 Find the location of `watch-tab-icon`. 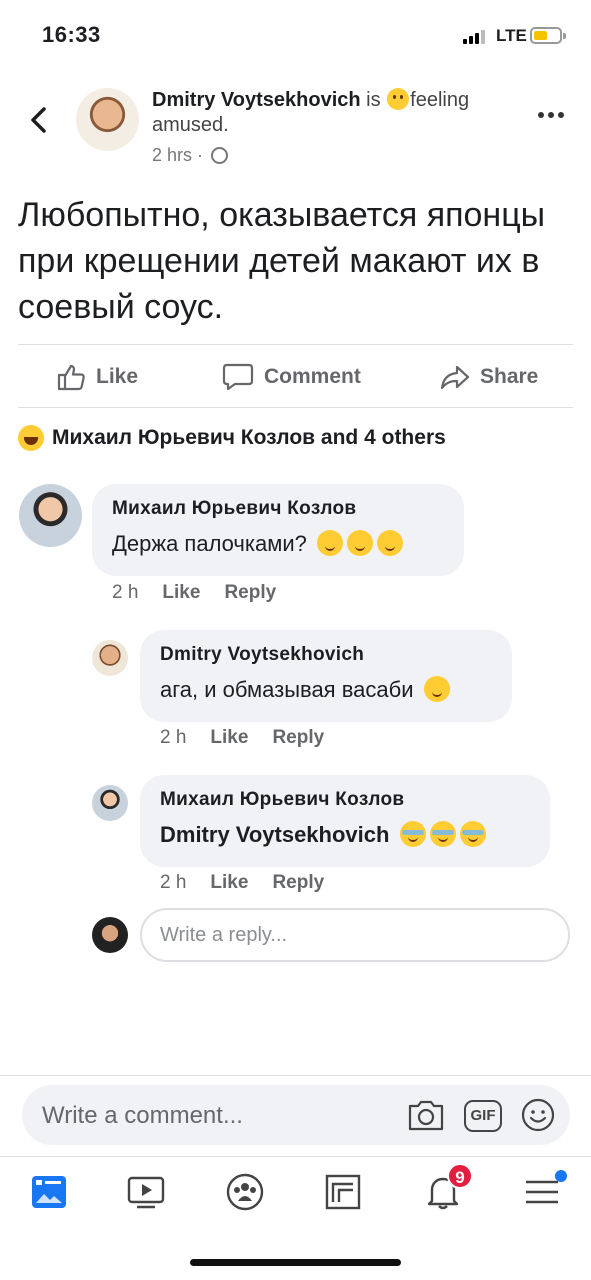

watch-tab-icon is located at coordinates (146, 1192).